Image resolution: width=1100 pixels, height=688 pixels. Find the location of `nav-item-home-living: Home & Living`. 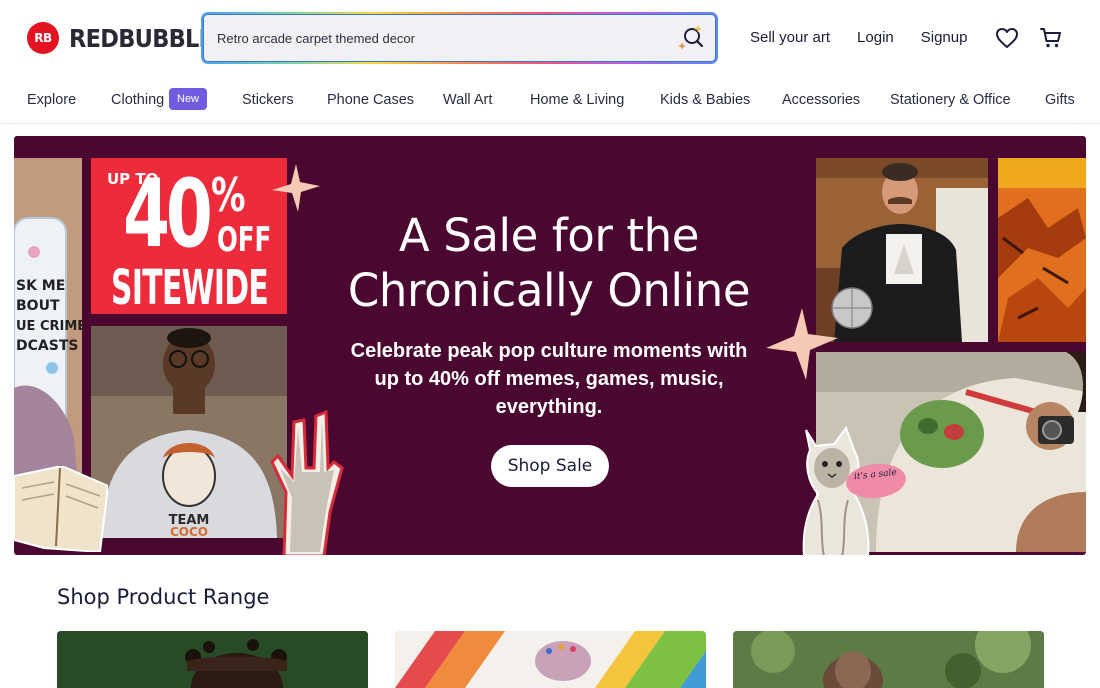

nav-item-home-living: Home & Living is located at coordinates (577, 100).